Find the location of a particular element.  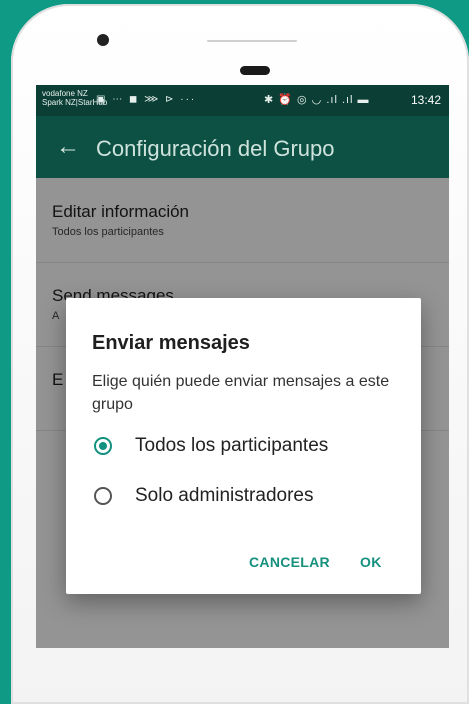

dialog-title: Enviar mensajes is located at coordinates (171, 343).